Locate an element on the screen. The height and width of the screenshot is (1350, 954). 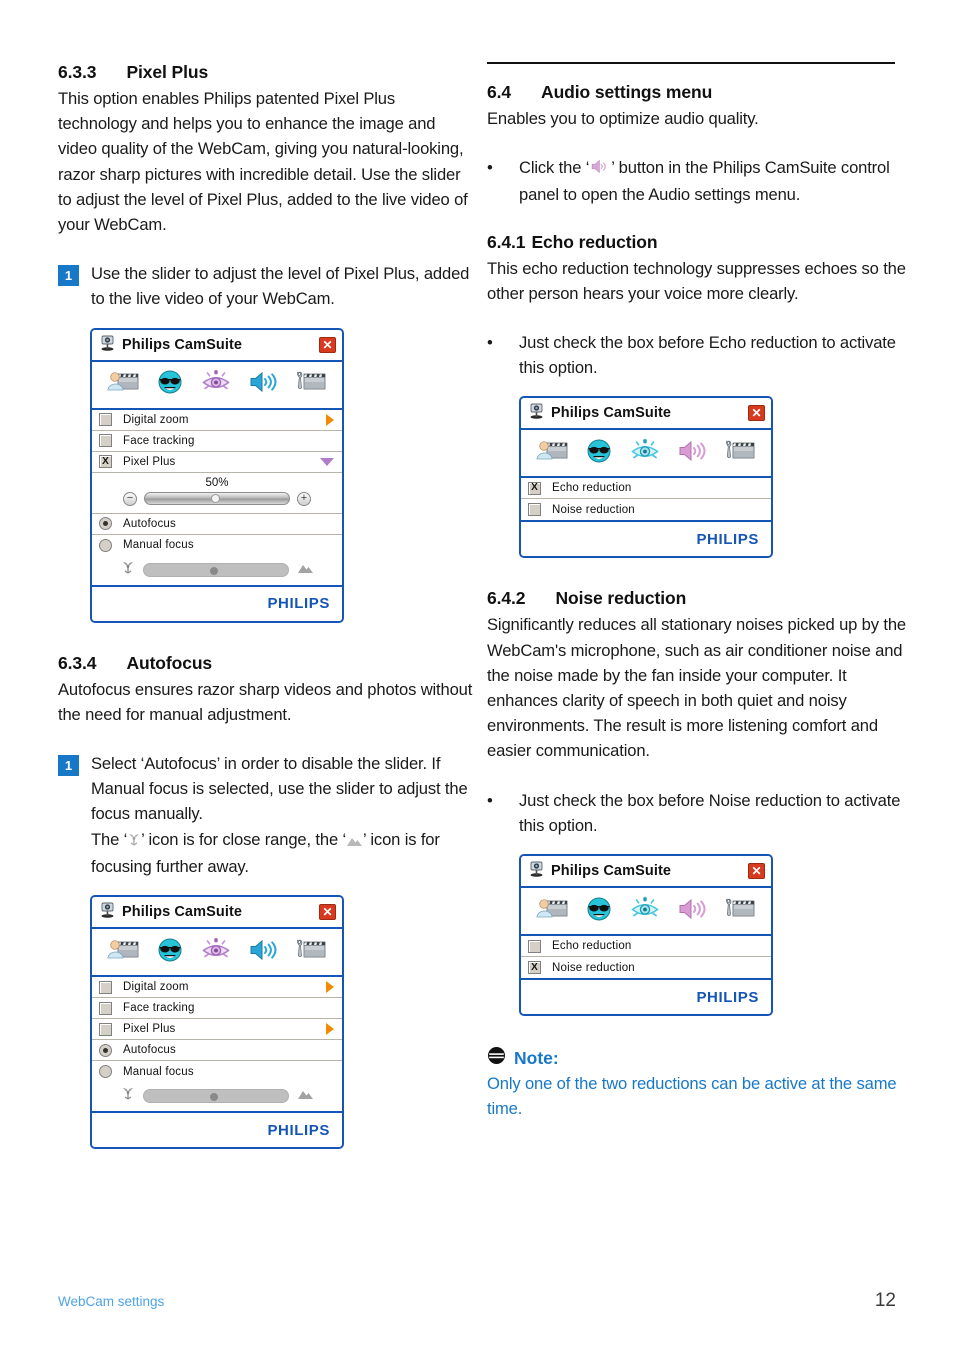
checkbox-pixel-plus is located at coordinates (105, 1029).